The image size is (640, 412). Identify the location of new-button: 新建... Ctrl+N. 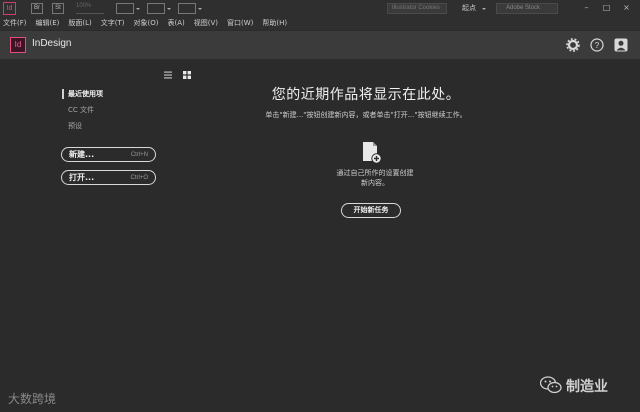
(108, 154).